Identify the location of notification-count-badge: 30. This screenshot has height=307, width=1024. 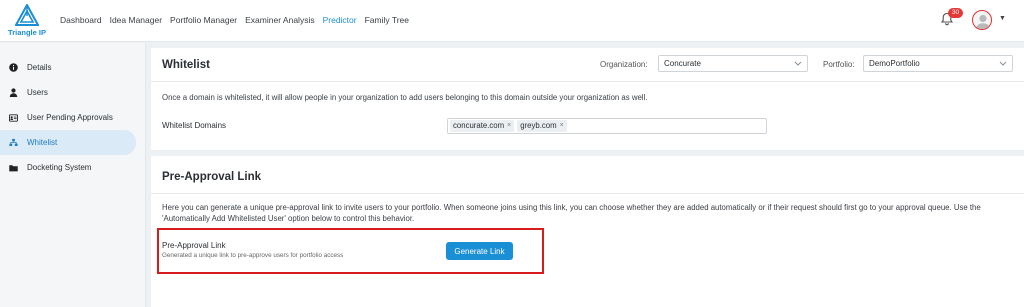
(955, 13).